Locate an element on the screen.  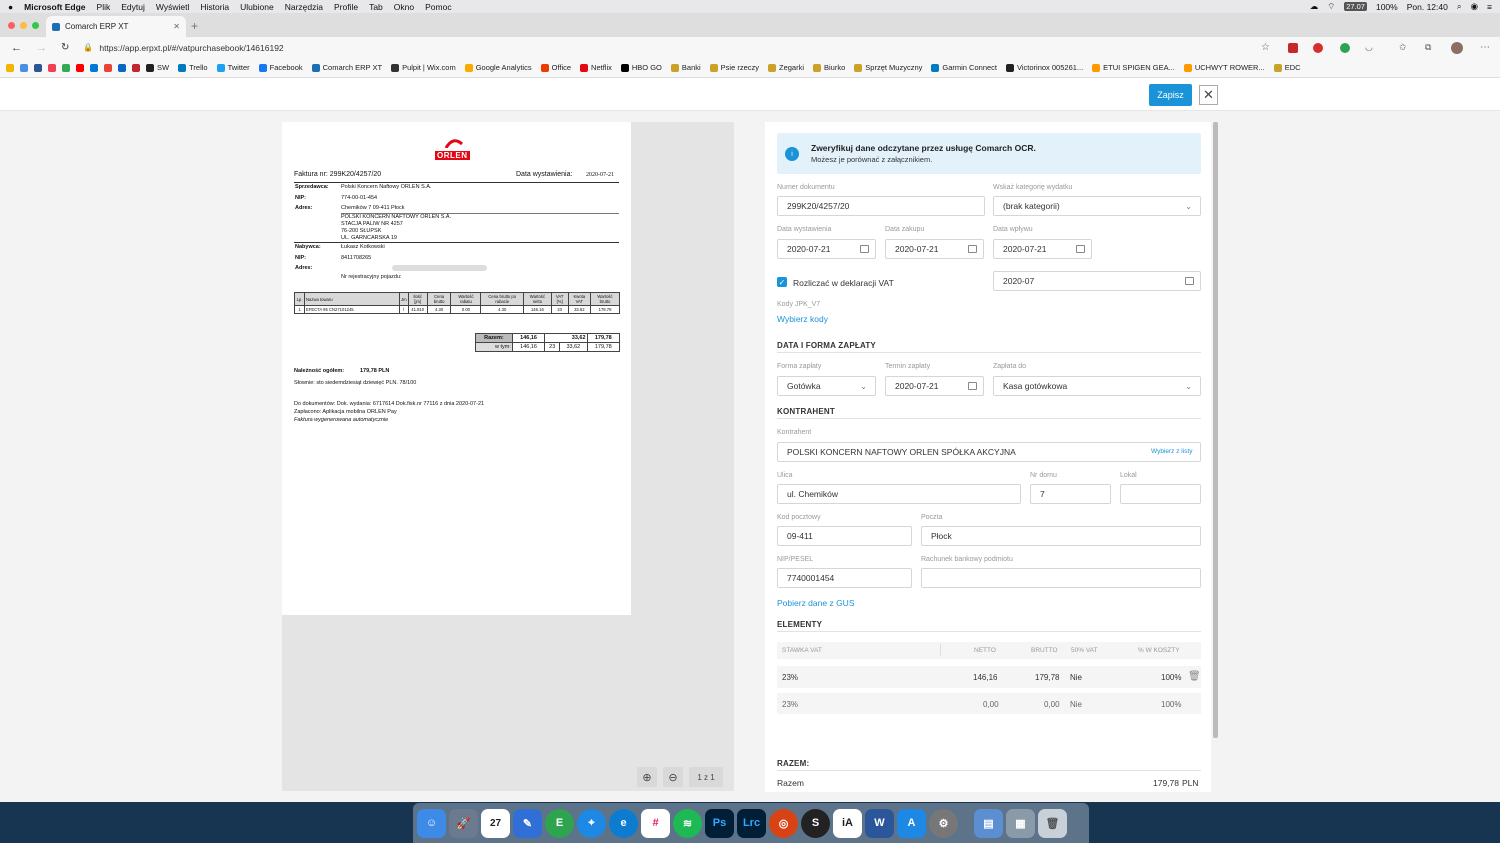
more-icon: ⋯ is located at coordinates (1485, 47).